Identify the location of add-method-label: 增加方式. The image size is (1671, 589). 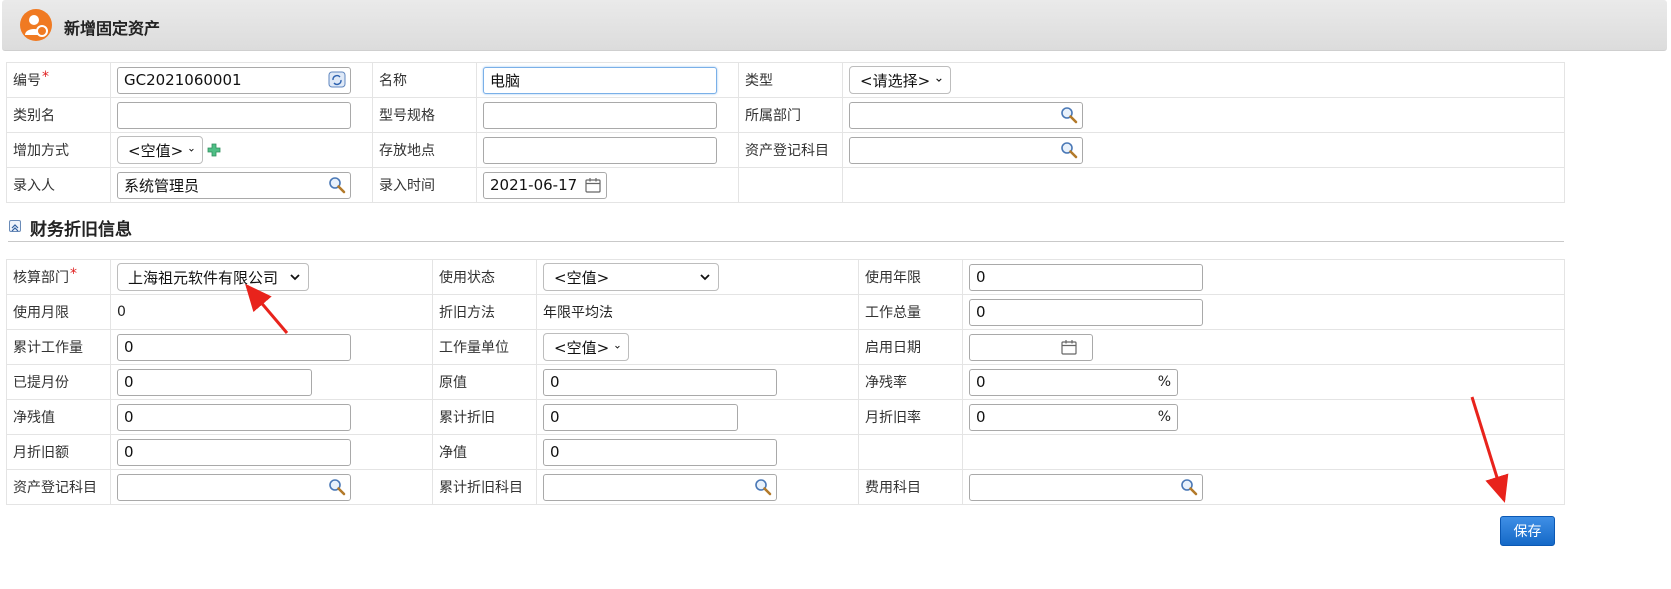
(58, 150).